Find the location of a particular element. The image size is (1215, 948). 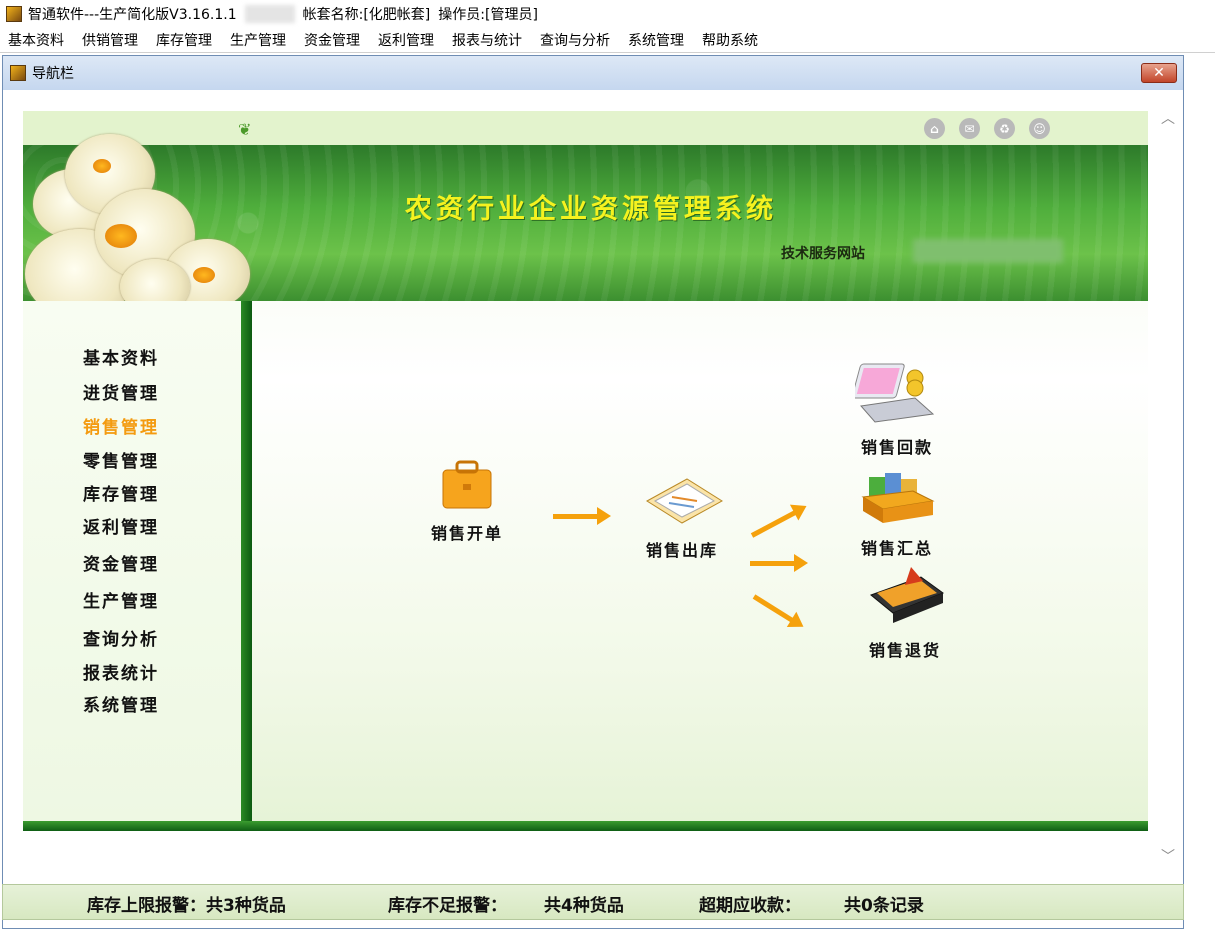

sidebar-item-inventory: 库存管理 is located at coordinates (121, 492).